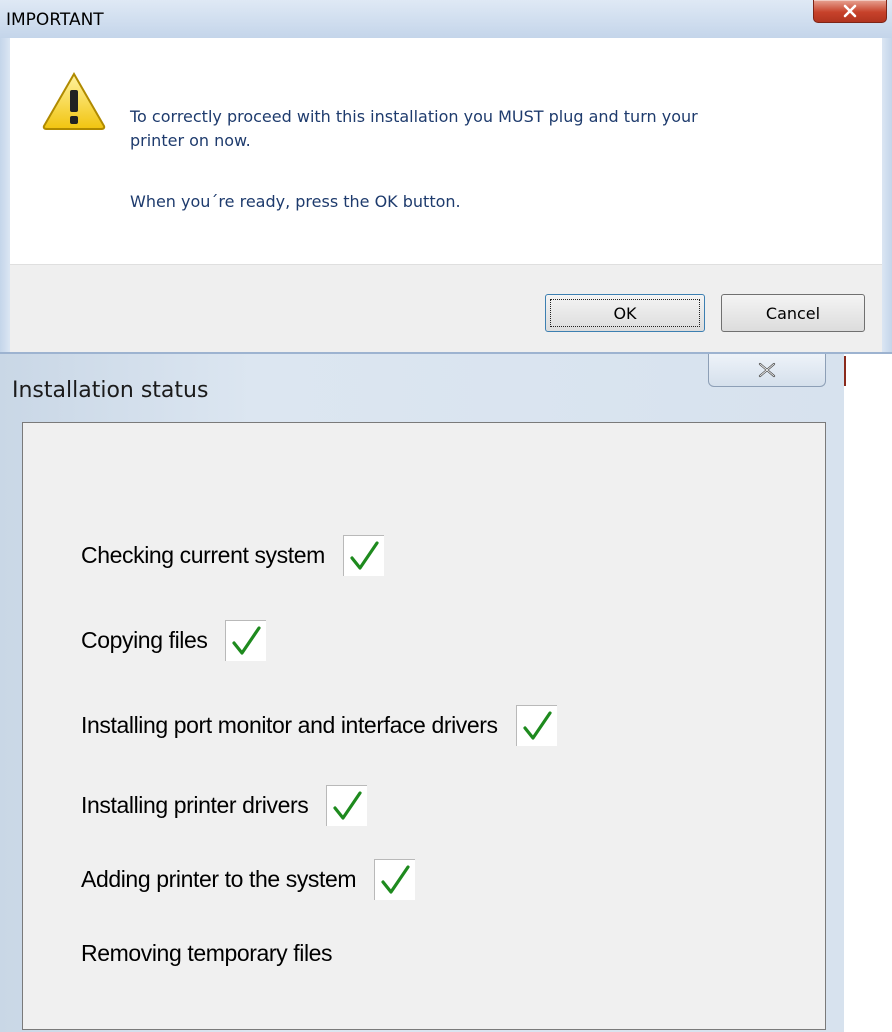 This screenshot has width=892, height=1032. What do you see at coordinates (446, 19) in the screenshot?
I see `important-dialog-titlebar: IMPORTANT` at bounding box center [446, 19].